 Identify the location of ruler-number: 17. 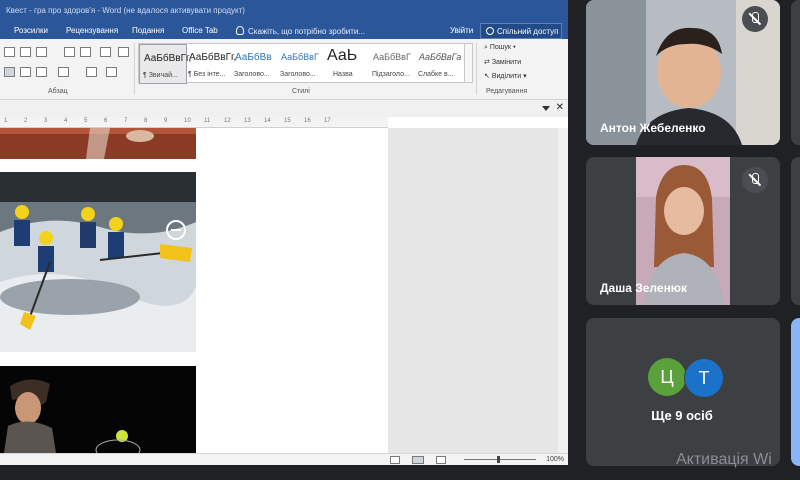
(327, 121).